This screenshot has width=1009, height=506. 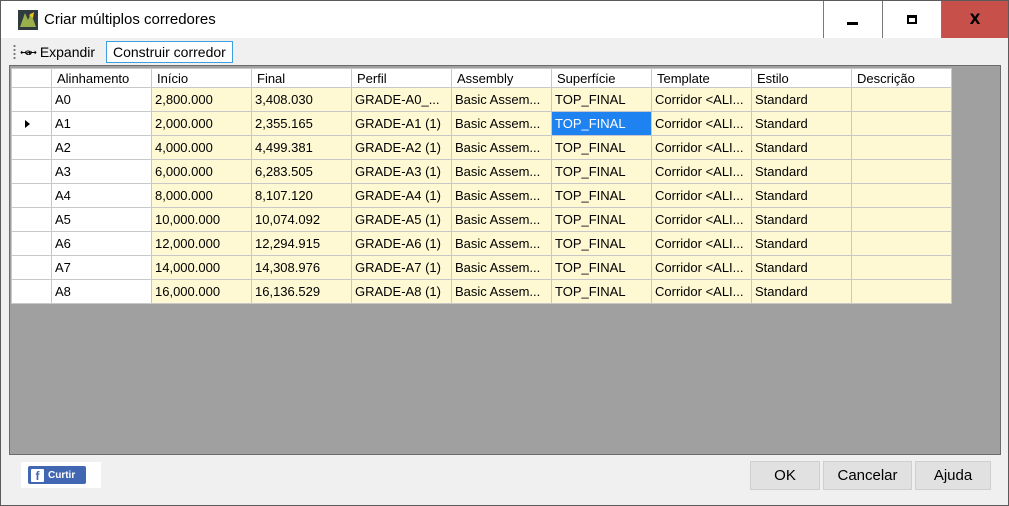 What do you see at coordinates (201, 243) in the screenshot?
I see `cell-inicio: 12,000.000` at bounding box center [201, 243].